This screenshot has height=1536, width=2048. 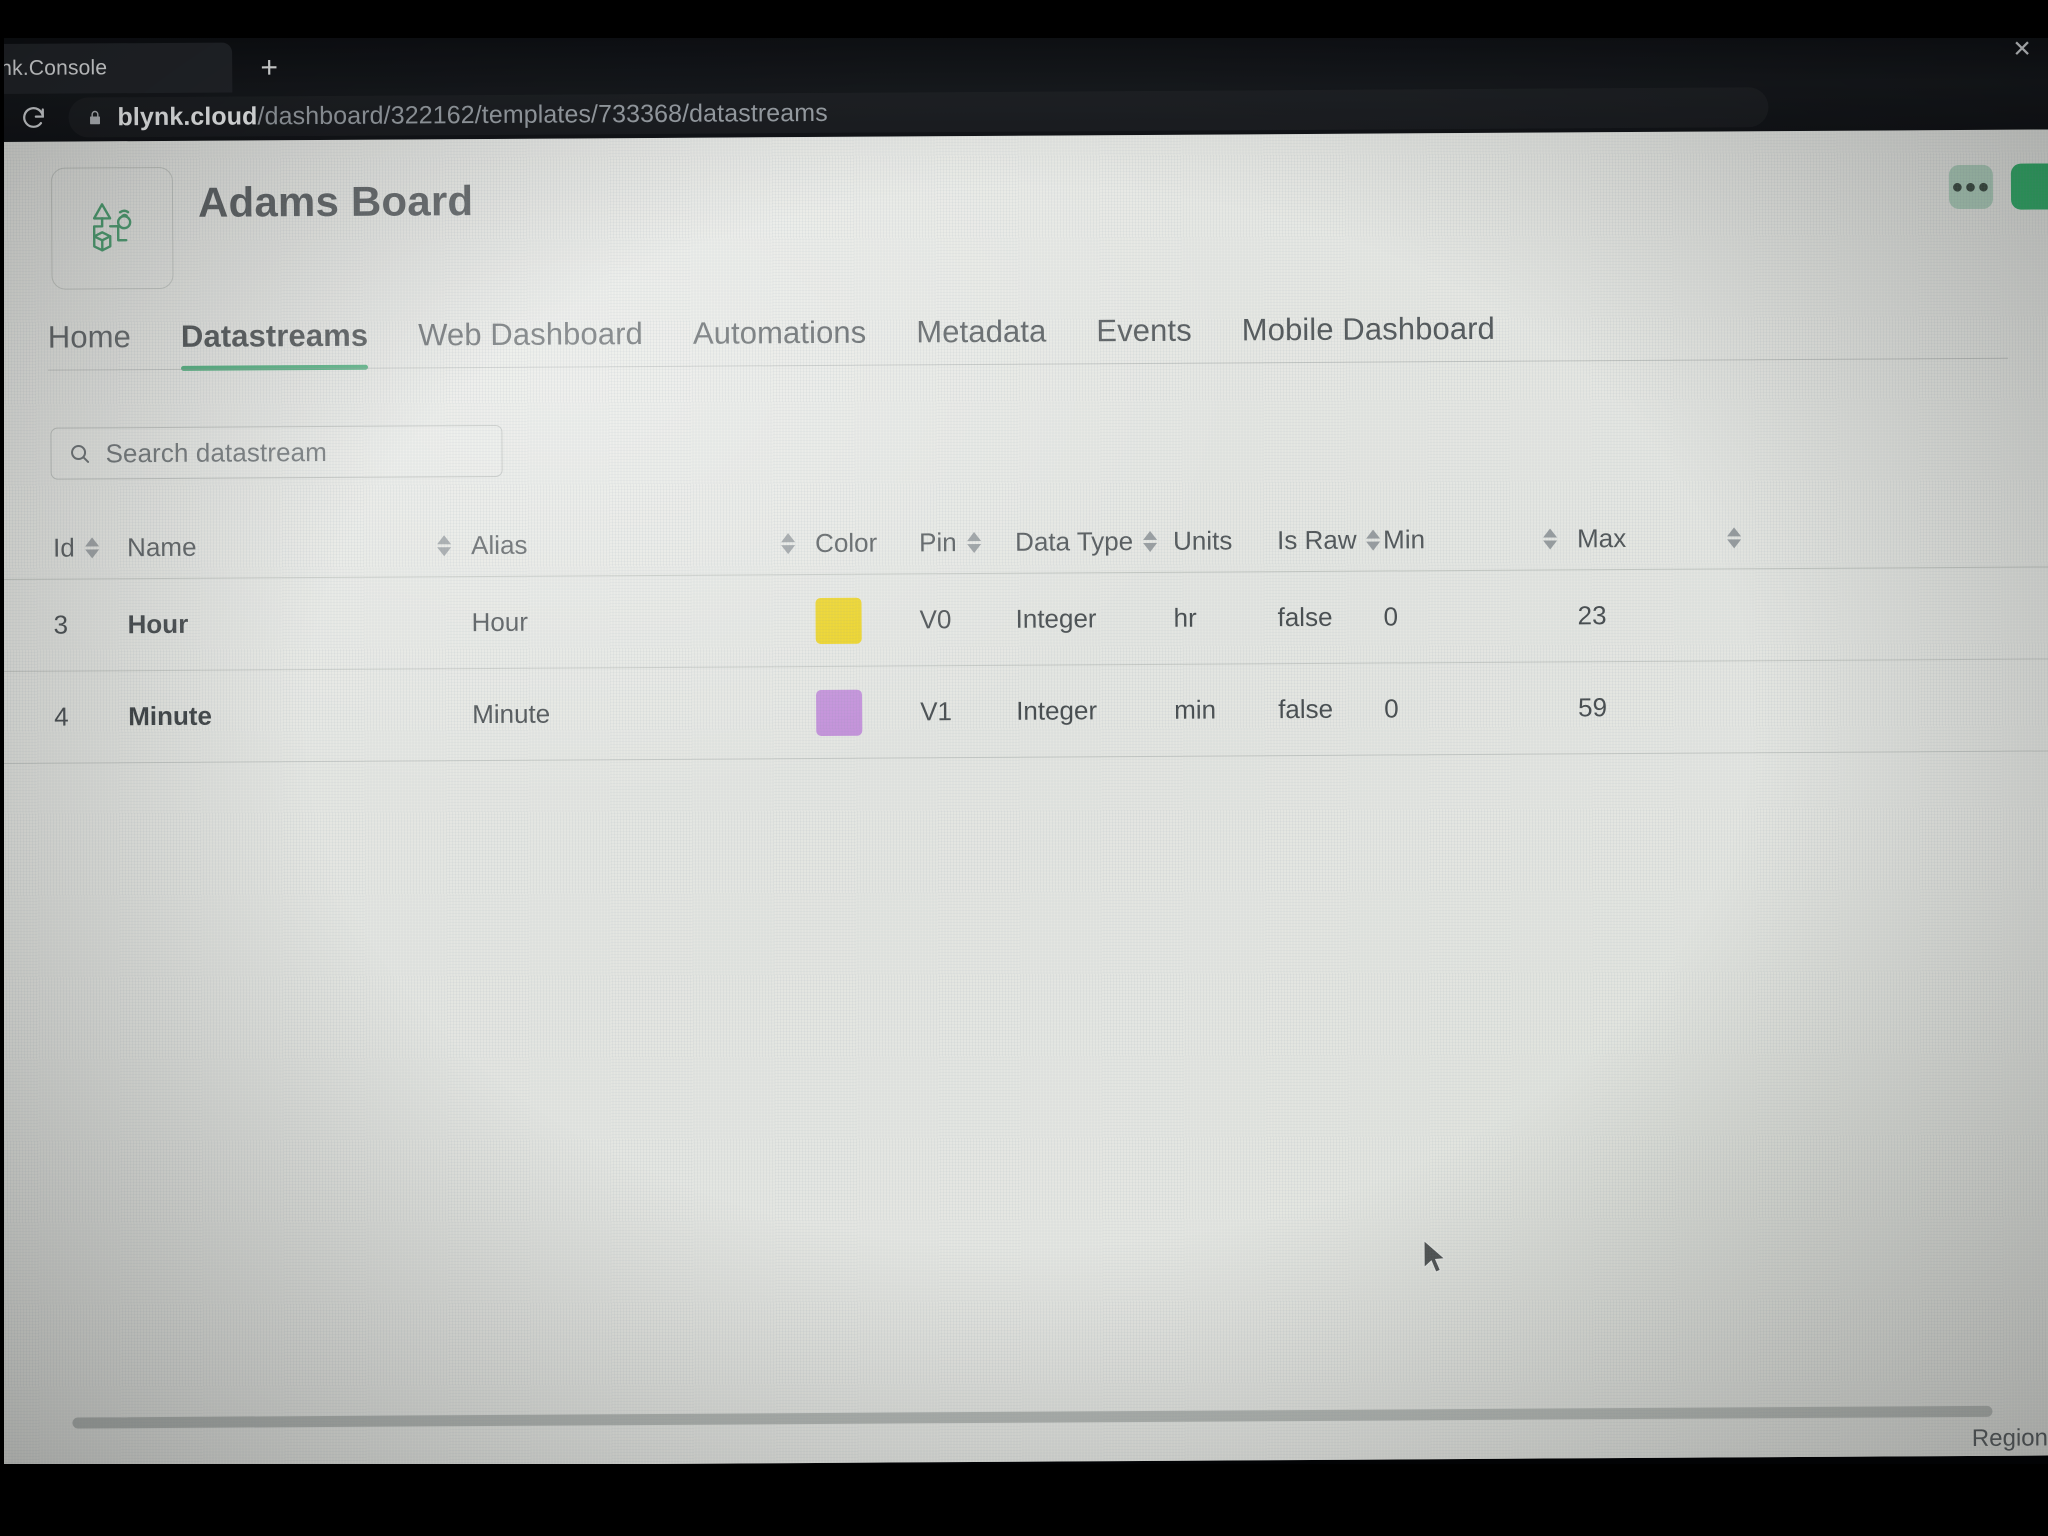 I want to click on tab-events: Events, so click(x=1144, y=339).